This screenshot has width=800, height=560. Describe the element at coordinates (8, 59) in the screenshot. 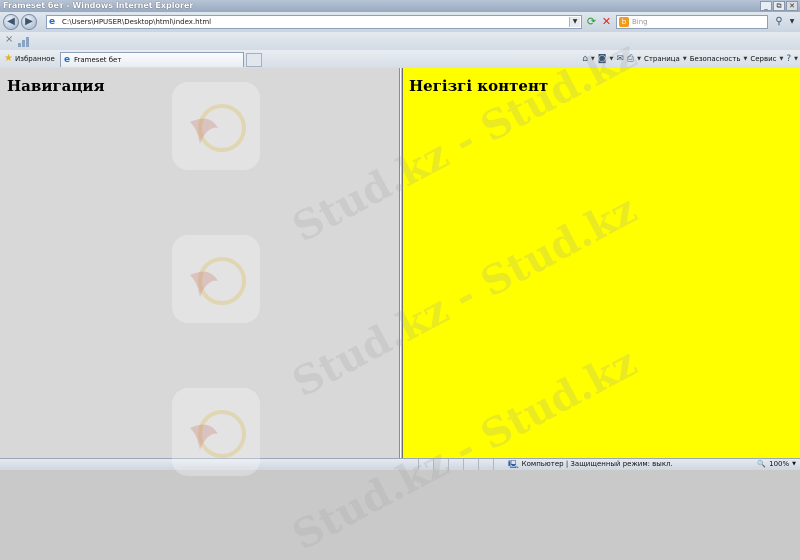

I see `favorites-star-icon: ★` at that location.